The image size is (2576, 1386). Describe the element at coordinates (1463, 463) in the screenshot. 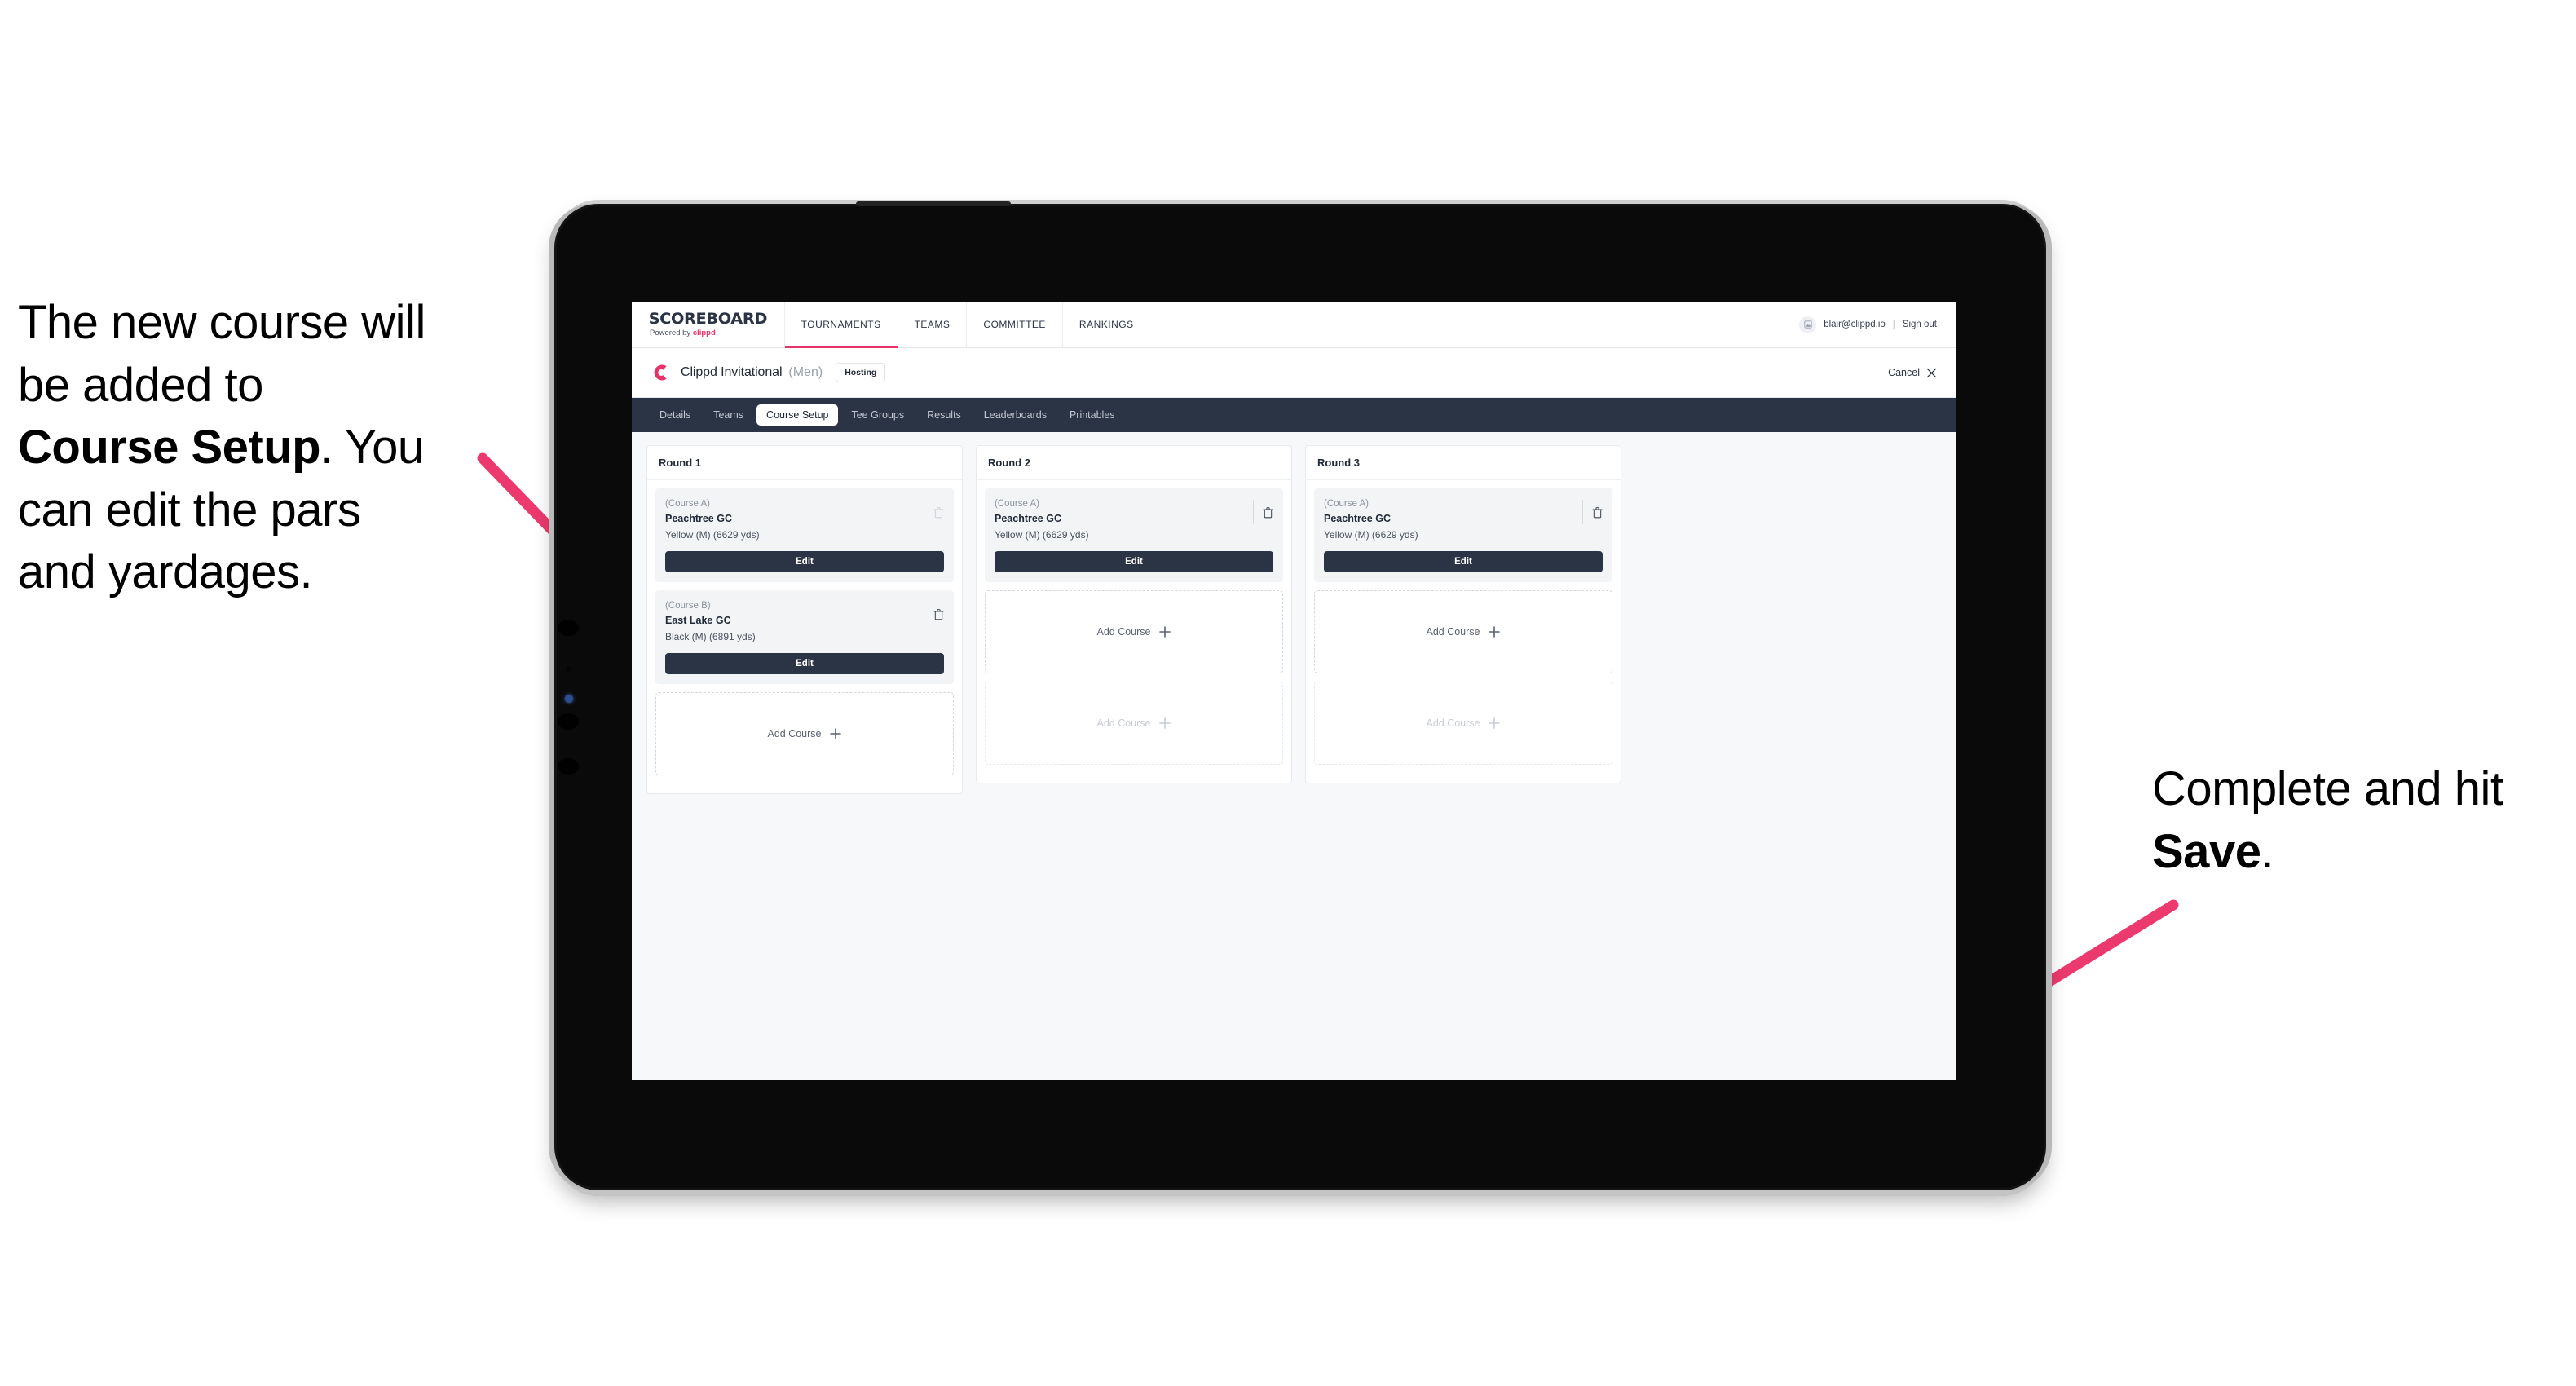

I see `round-title-3: Round 3` at that location.